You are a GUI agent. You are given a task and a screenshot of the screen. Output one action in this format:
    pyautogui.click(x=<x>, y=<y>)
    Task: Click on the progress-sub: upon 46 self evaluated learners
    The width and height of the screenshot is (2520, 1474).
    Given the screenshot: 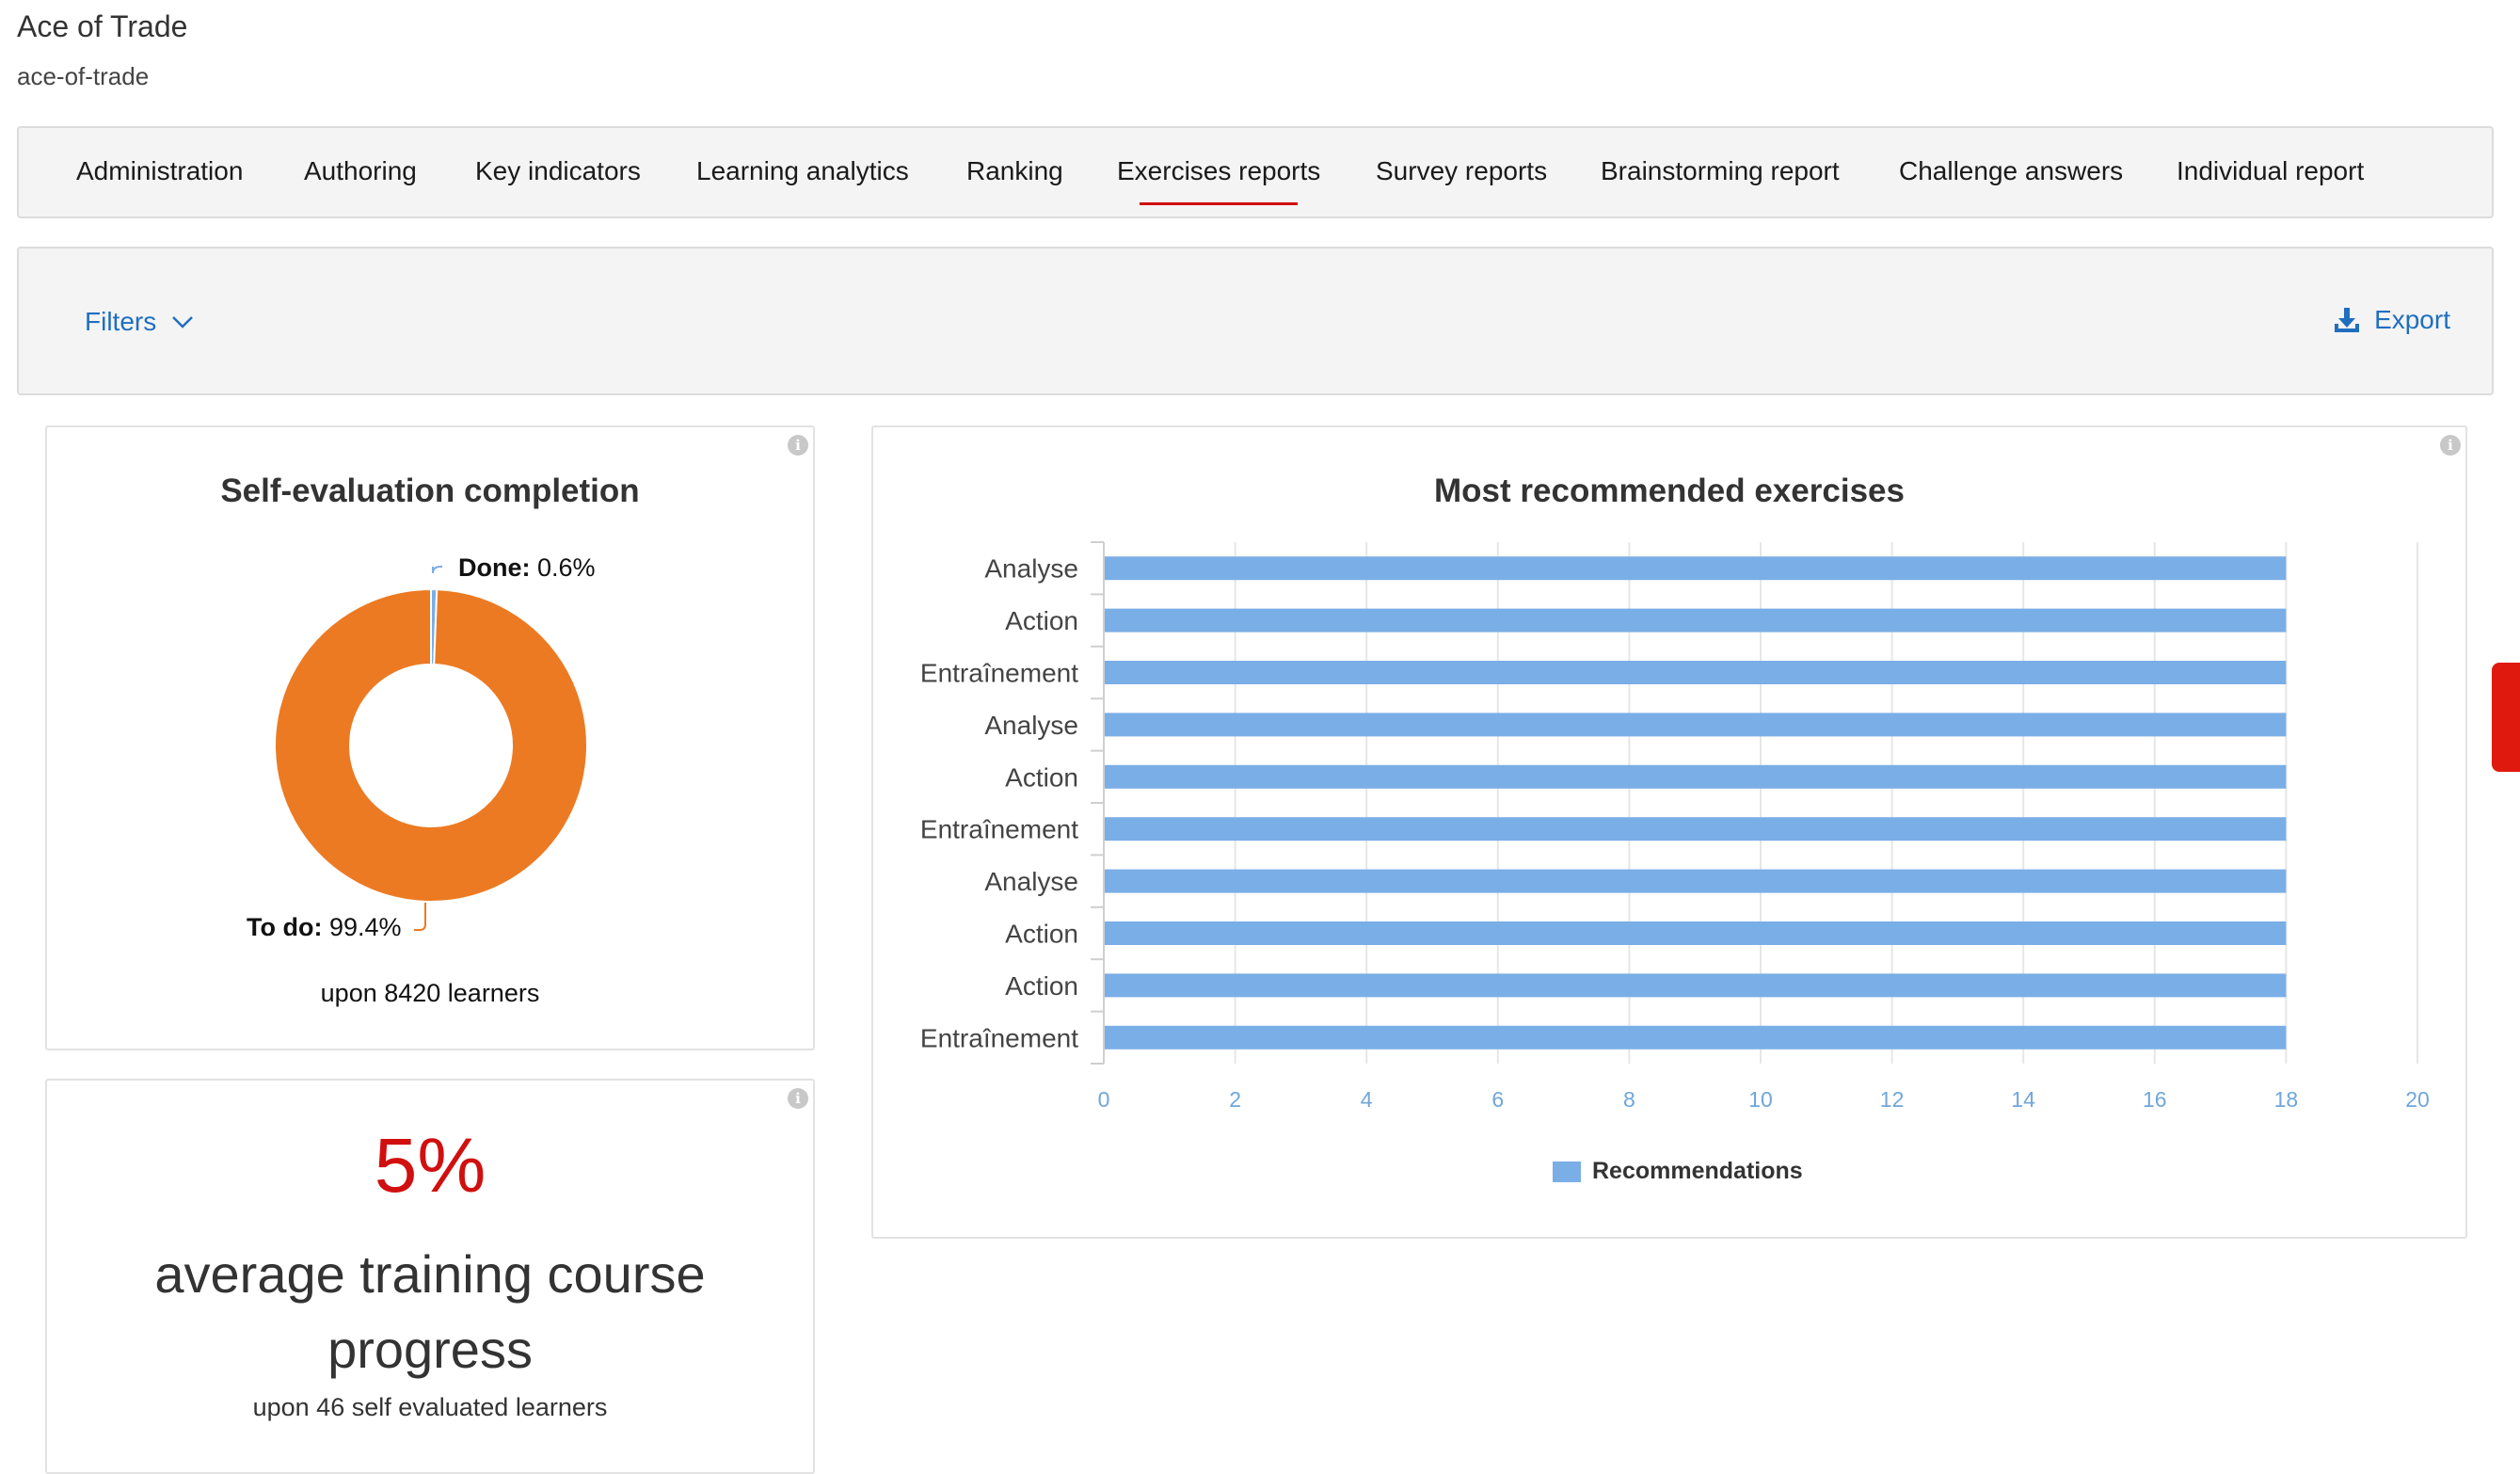 What is the action you would take?
    pyautogui.click(x=430, y=1407)
    